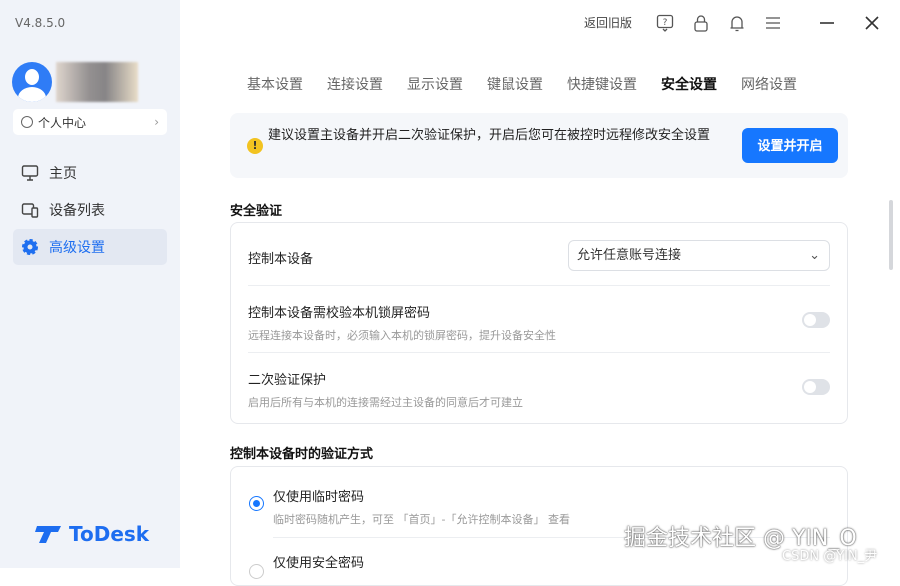 The height and width of the screenshot is (586, 900). I want to click on twofa-toggle, so click(816, 387).